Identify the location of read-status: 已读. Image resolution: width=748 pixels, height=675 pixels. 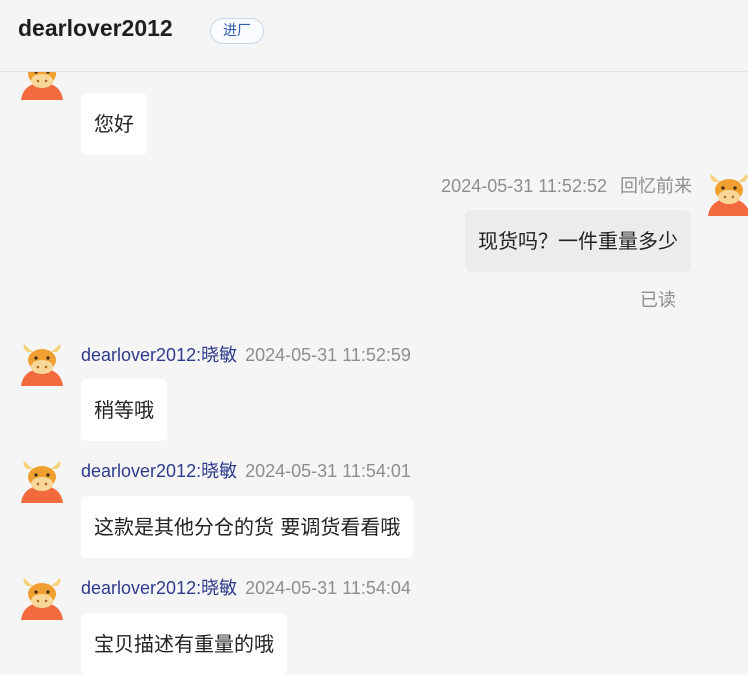
(658, 300).